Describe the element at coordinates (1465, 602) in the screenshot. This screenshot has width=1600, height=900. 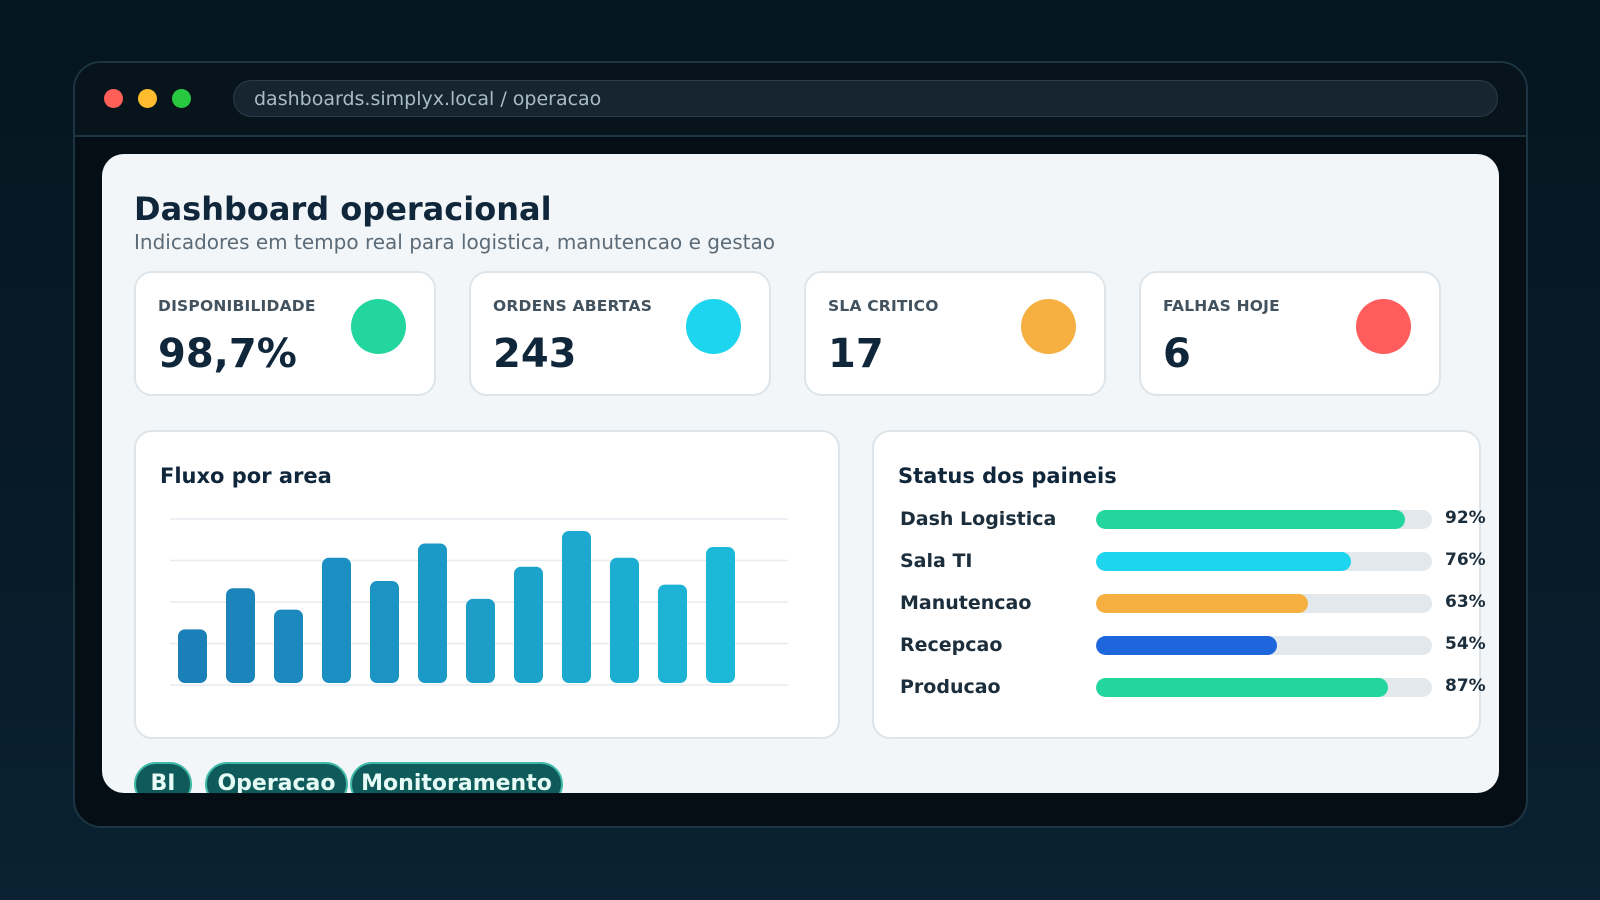
I see `status-percent: 63%` at that location.